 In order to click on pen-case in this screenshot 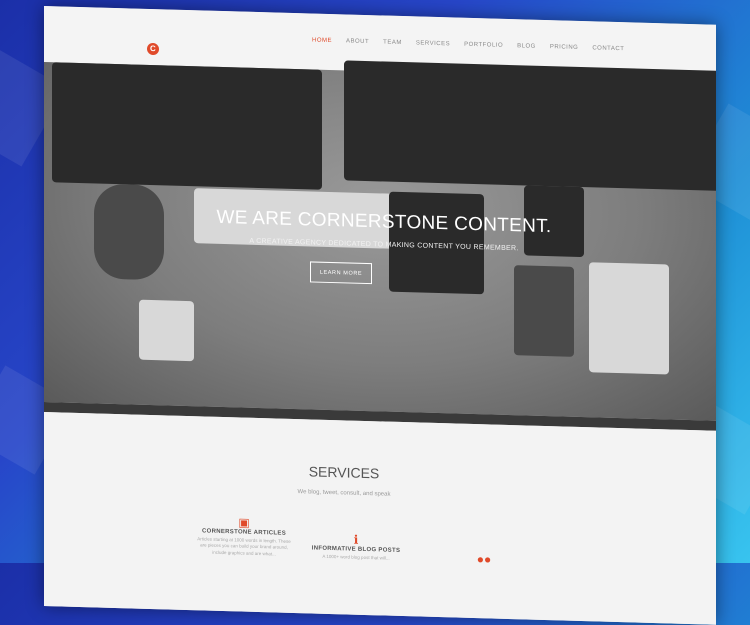, I will do `click(544, 311)`.